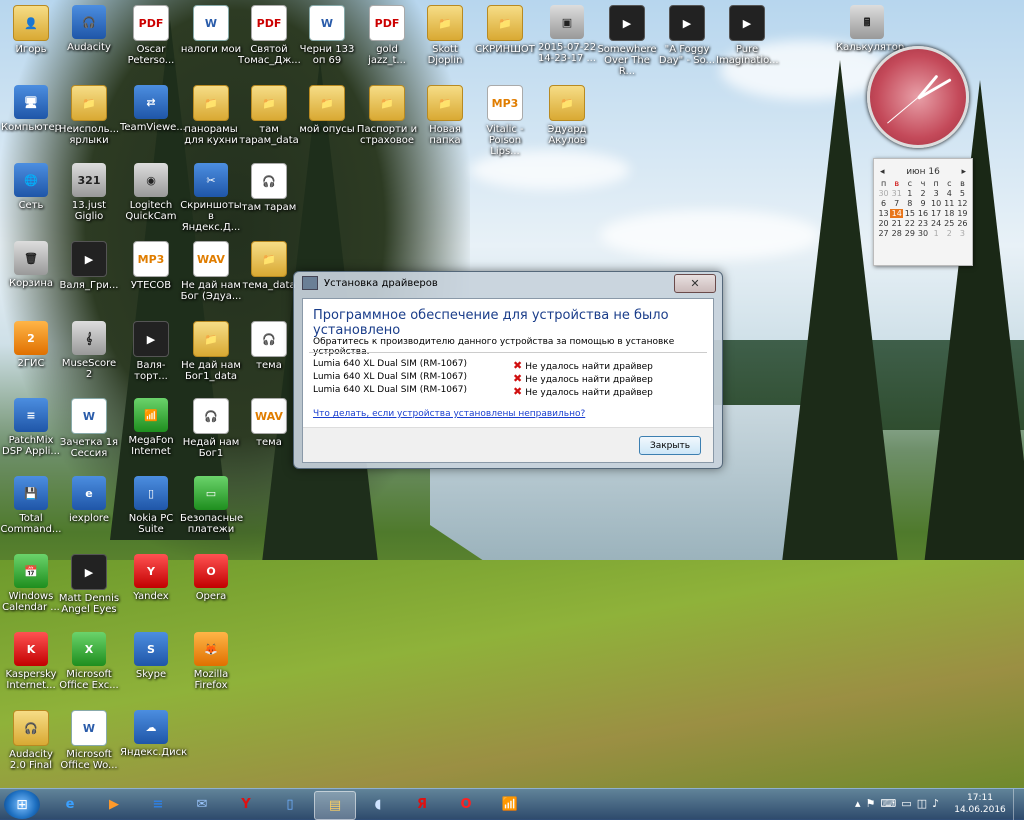 Image resolution: width=1024 pixels, height=820 pixels. What do you see at coordinates (151, 266) in the screenshot?
I see `desktop-icon: MP3 УТЕСОВ` at bounding box center [151, 266].